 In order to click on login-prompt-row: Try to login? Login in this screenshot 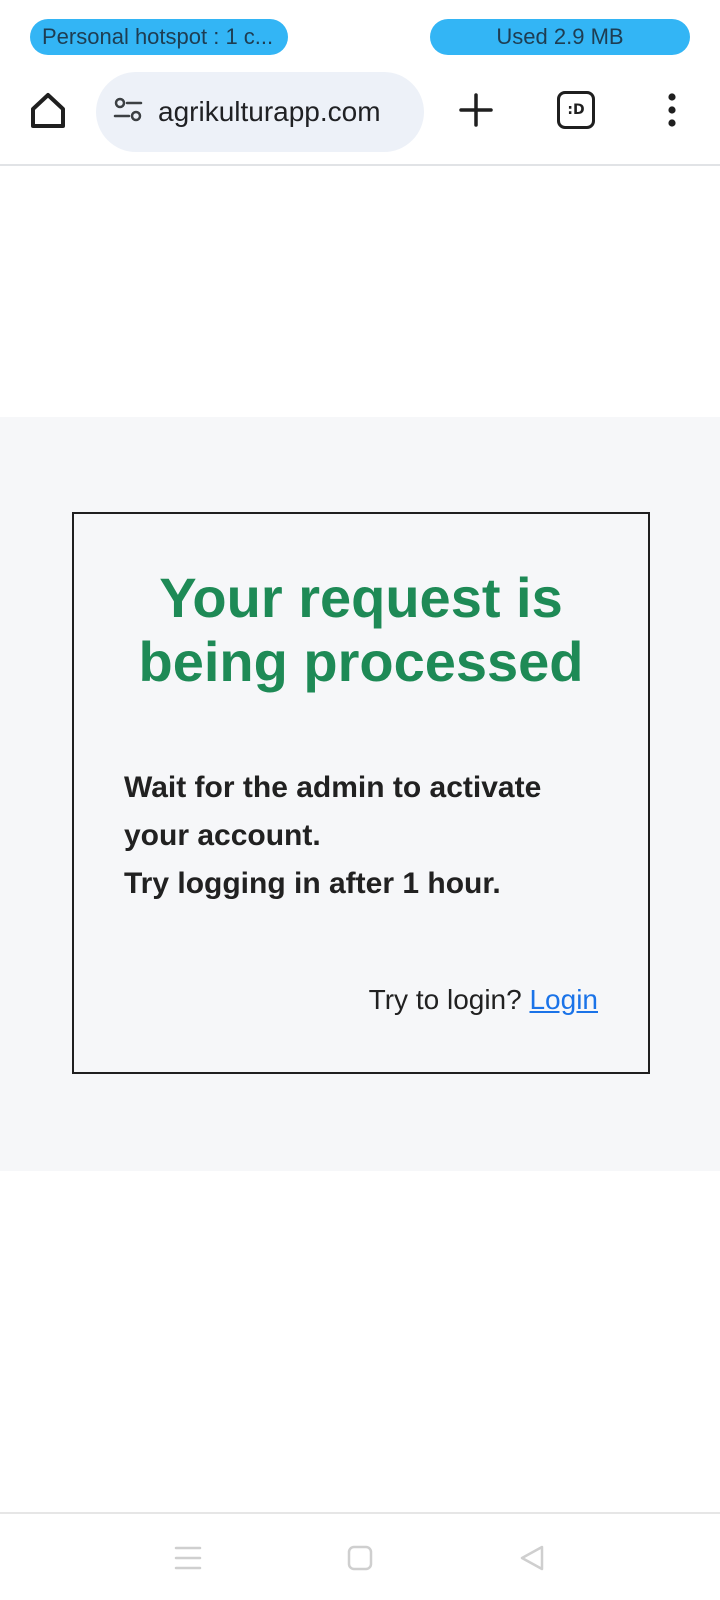, I will do `click(483, 1000)`.